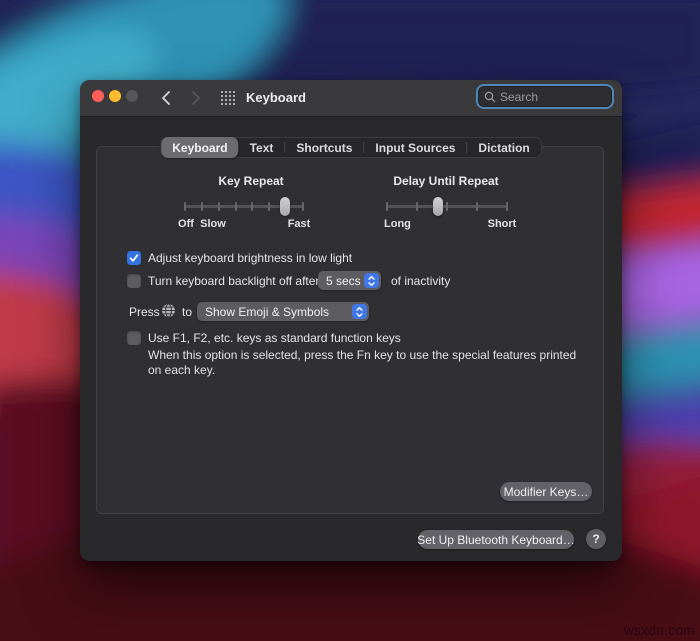  What do you see at coordinates (166, 98) in the screenshot?
I see `back-icon` at bounding box center [166, 98].